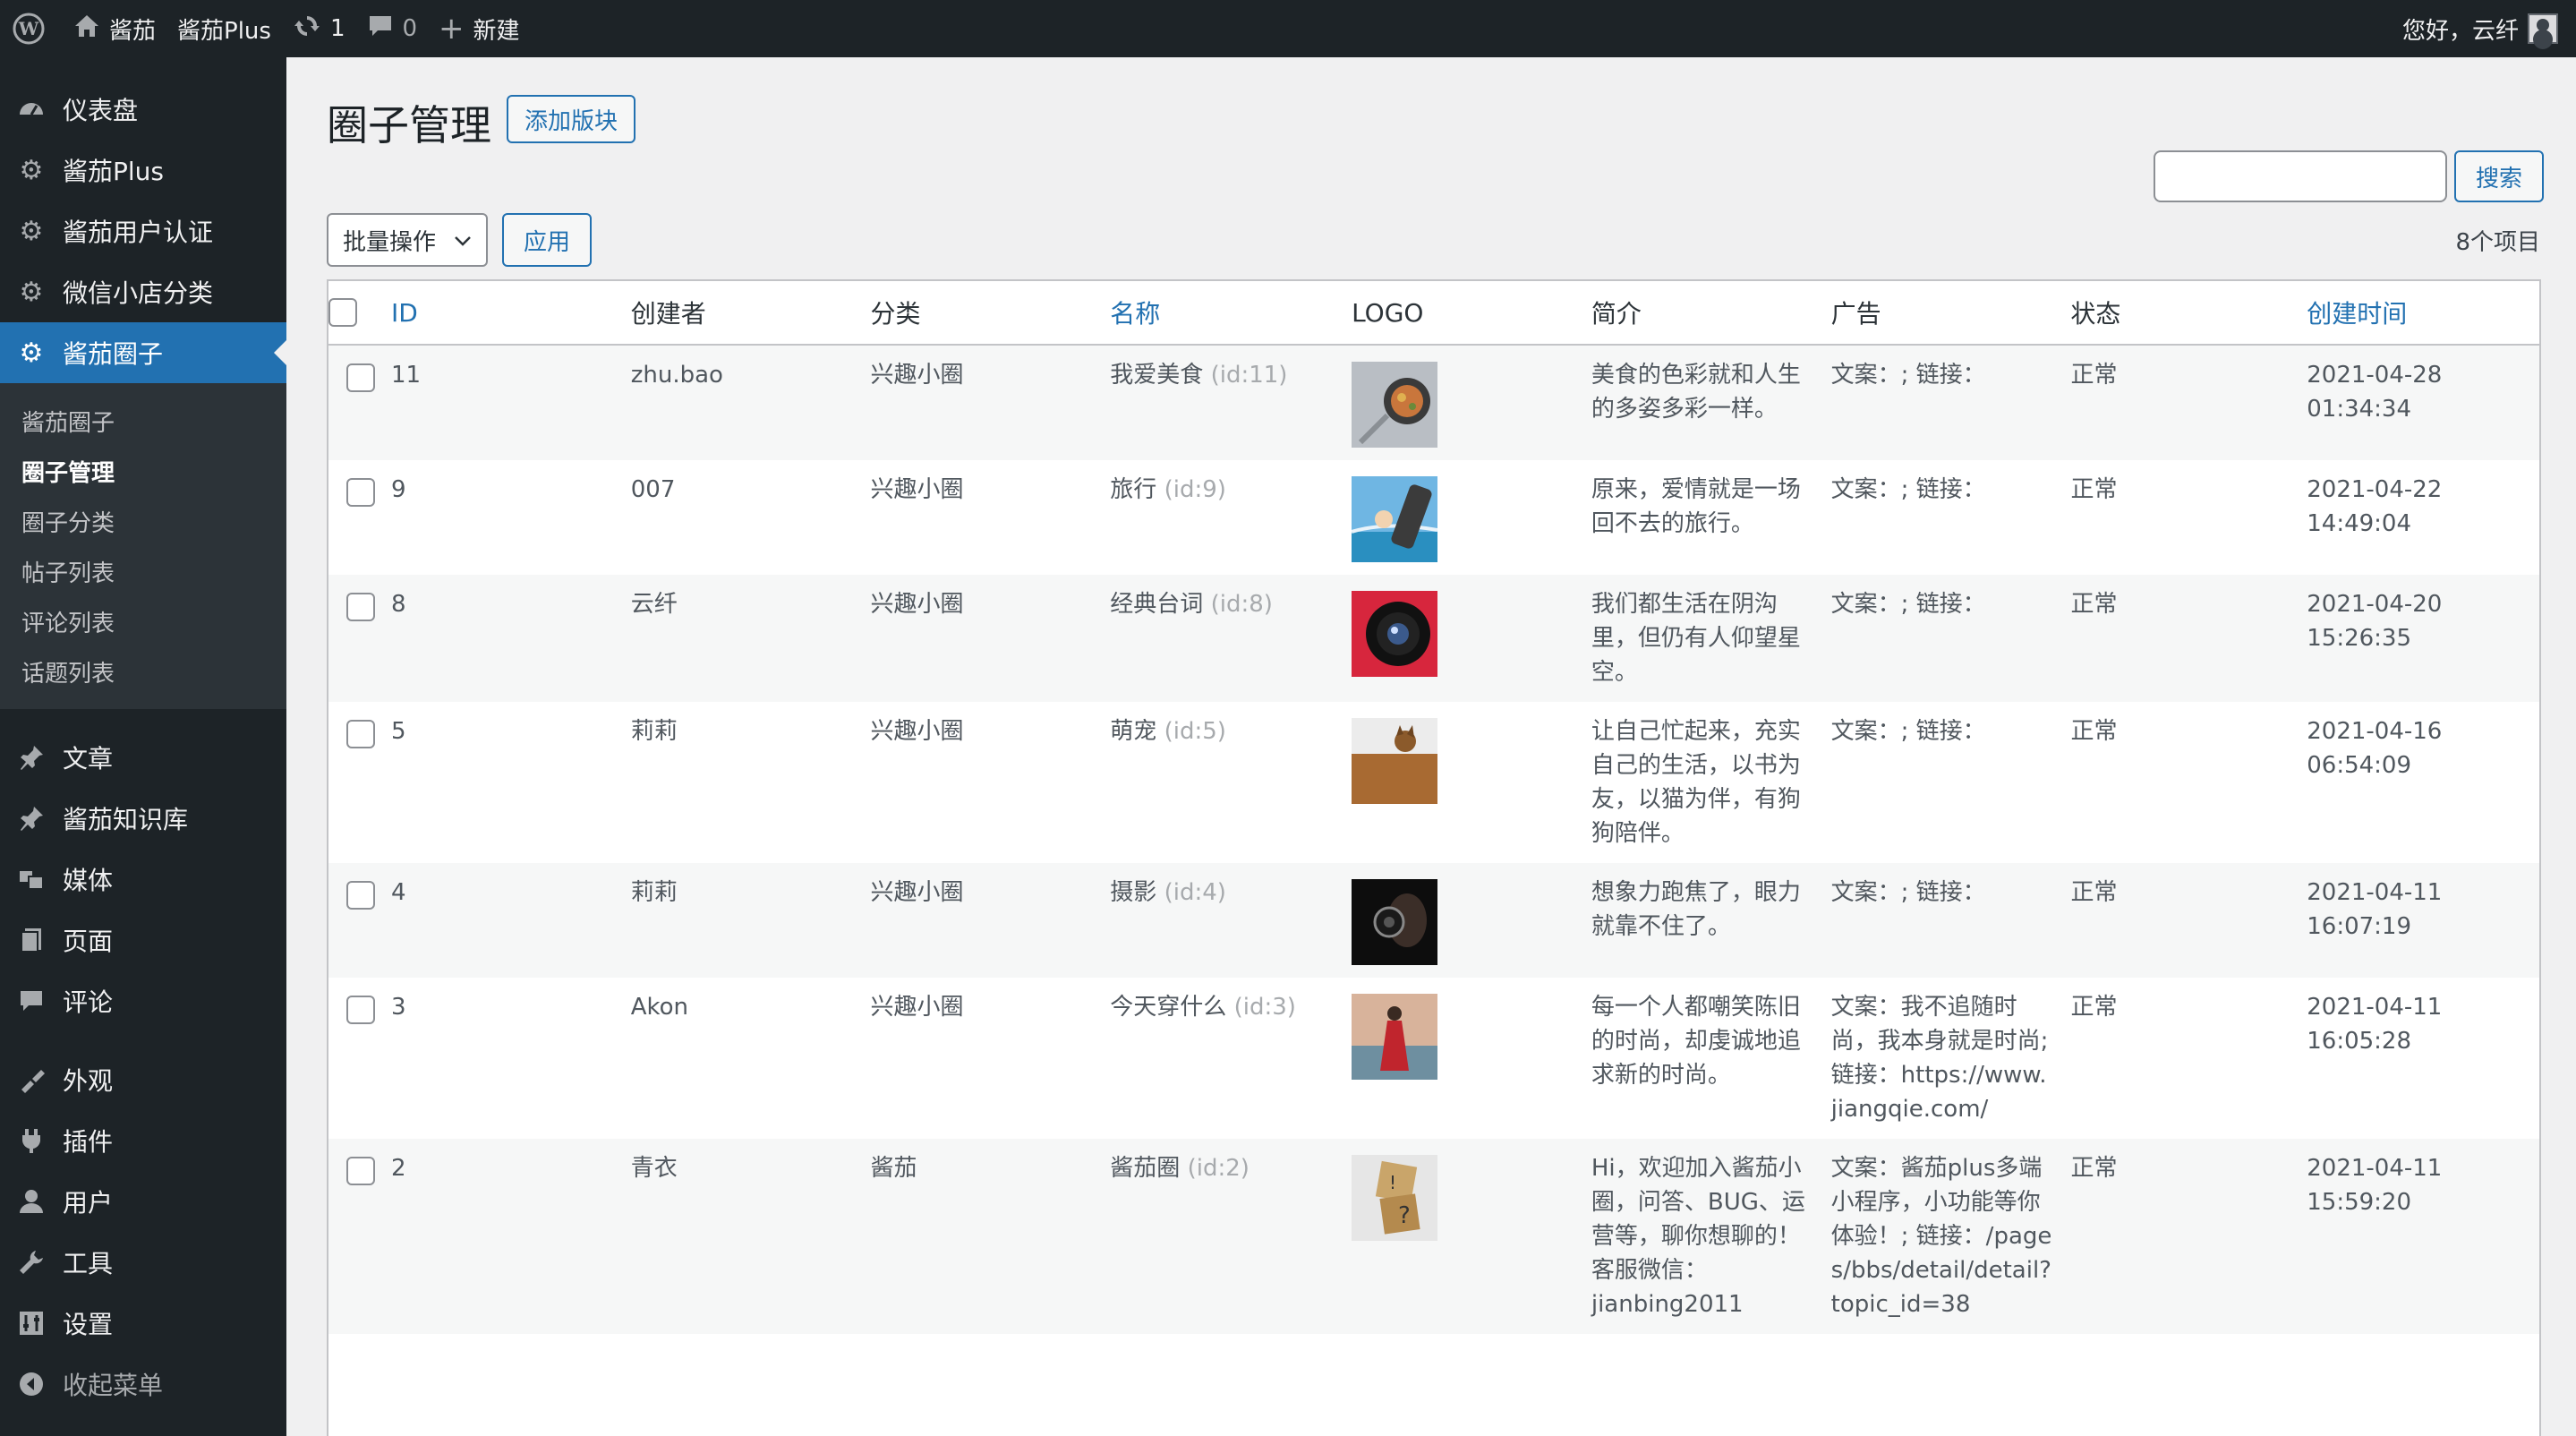 This screenshot has height=1436, width=2576. Describe the element at coordinates (1231, 312) in the screenshot. I see `column-header-name: 名称` at that location.